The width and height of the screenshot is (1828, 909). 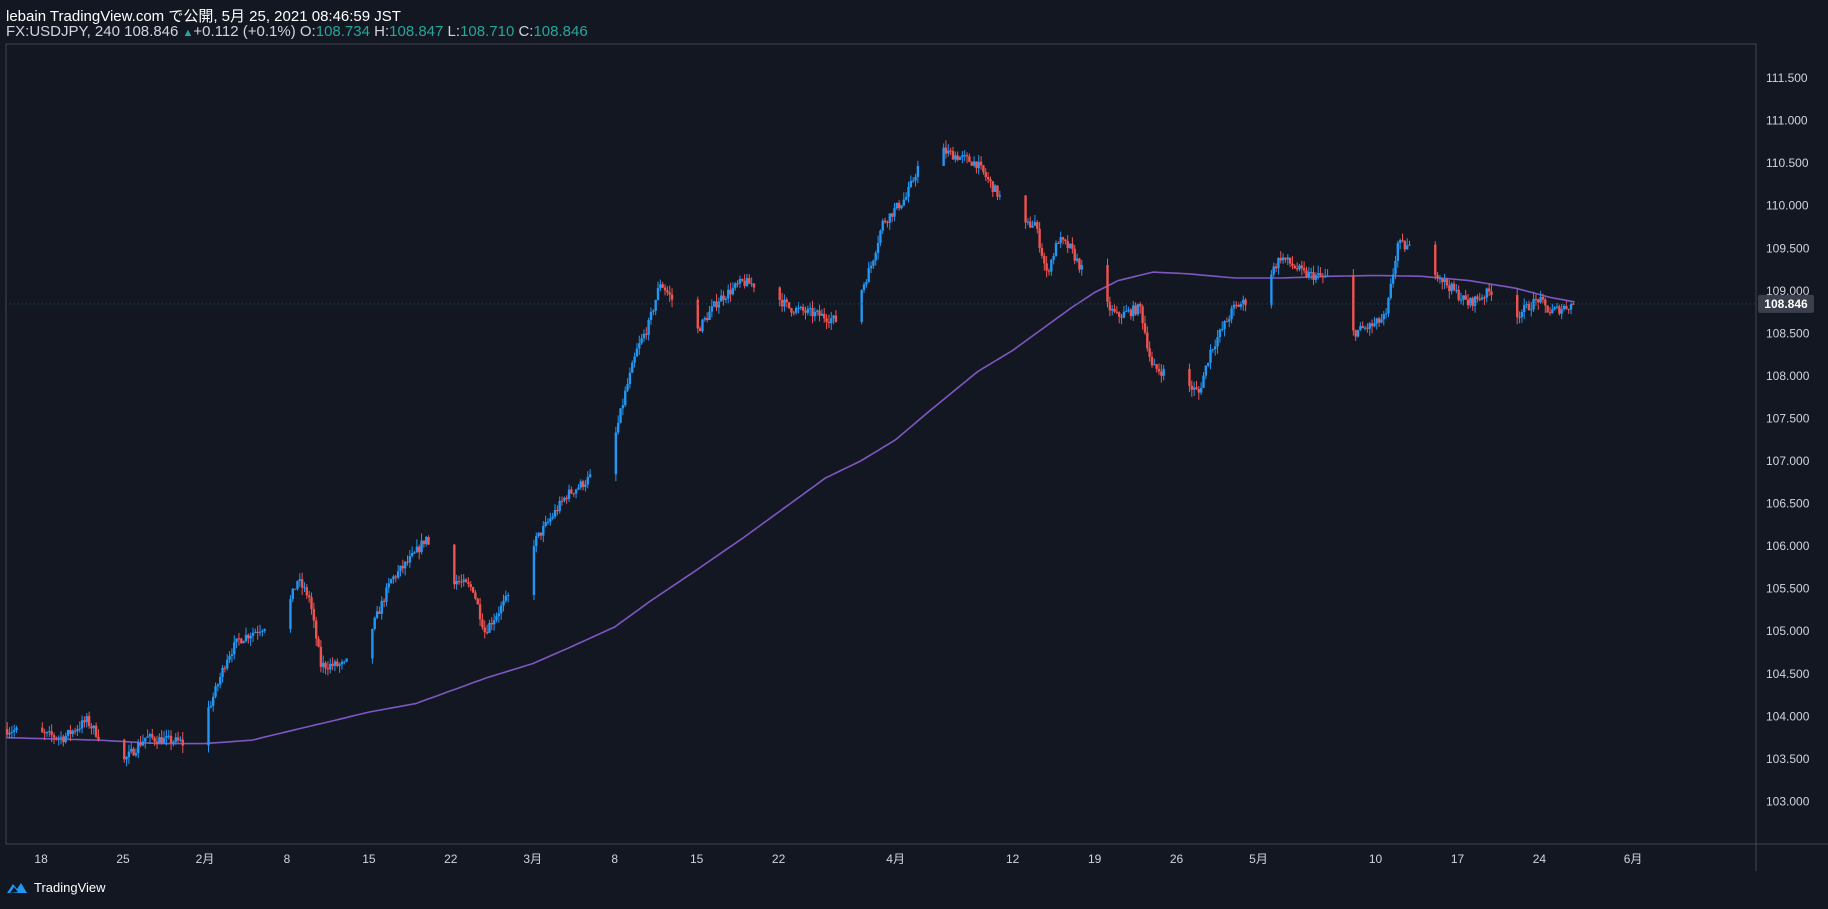 What do you see at coordinates (1013, 859) in the screenshot?
I see `x-tick-label: 12` at bounding box center [1013, 859].